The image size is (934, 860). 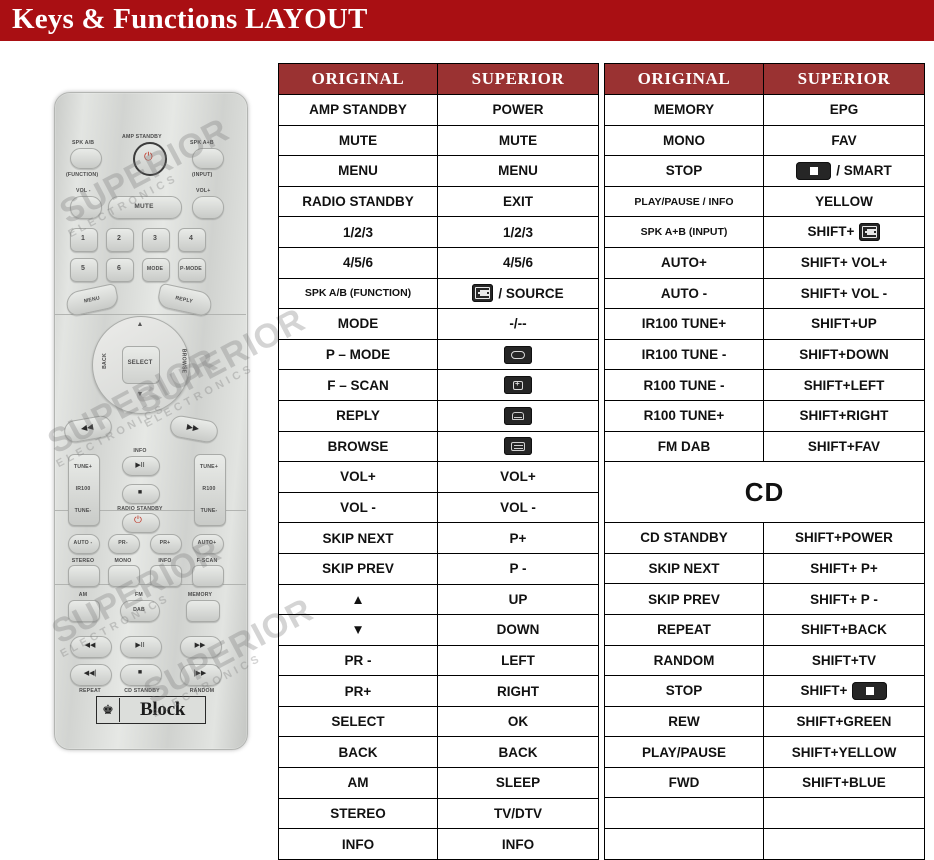 What do you see at coordinates (83, 191) in the screenshot?
I see `remote-label-vol-minus: VOL -` at bounding box center [83, 191].